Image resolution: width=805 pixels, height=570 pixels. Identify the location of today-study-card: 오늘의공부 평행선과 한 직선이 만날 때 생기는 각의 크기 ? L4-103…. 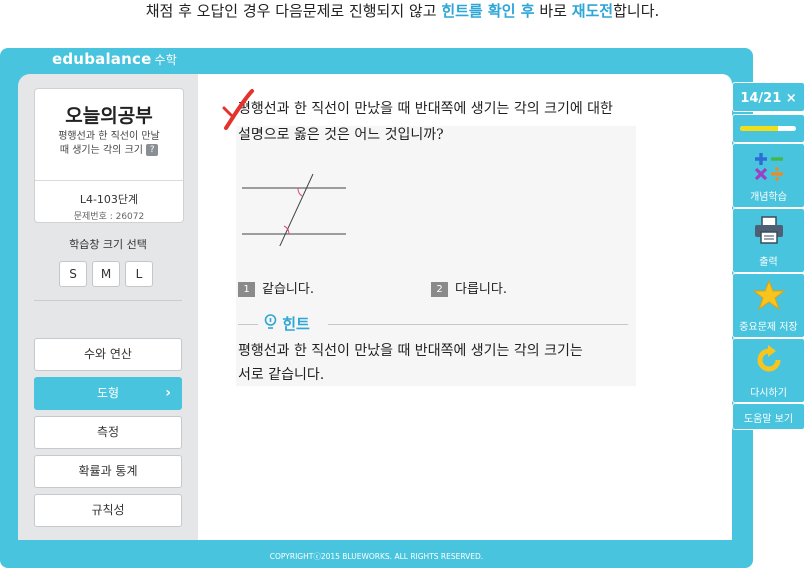
(109, 155).